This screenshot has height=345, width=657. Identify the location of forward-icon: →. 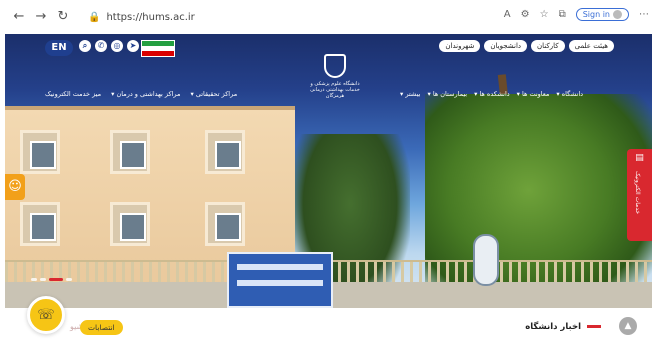
(41, 16).